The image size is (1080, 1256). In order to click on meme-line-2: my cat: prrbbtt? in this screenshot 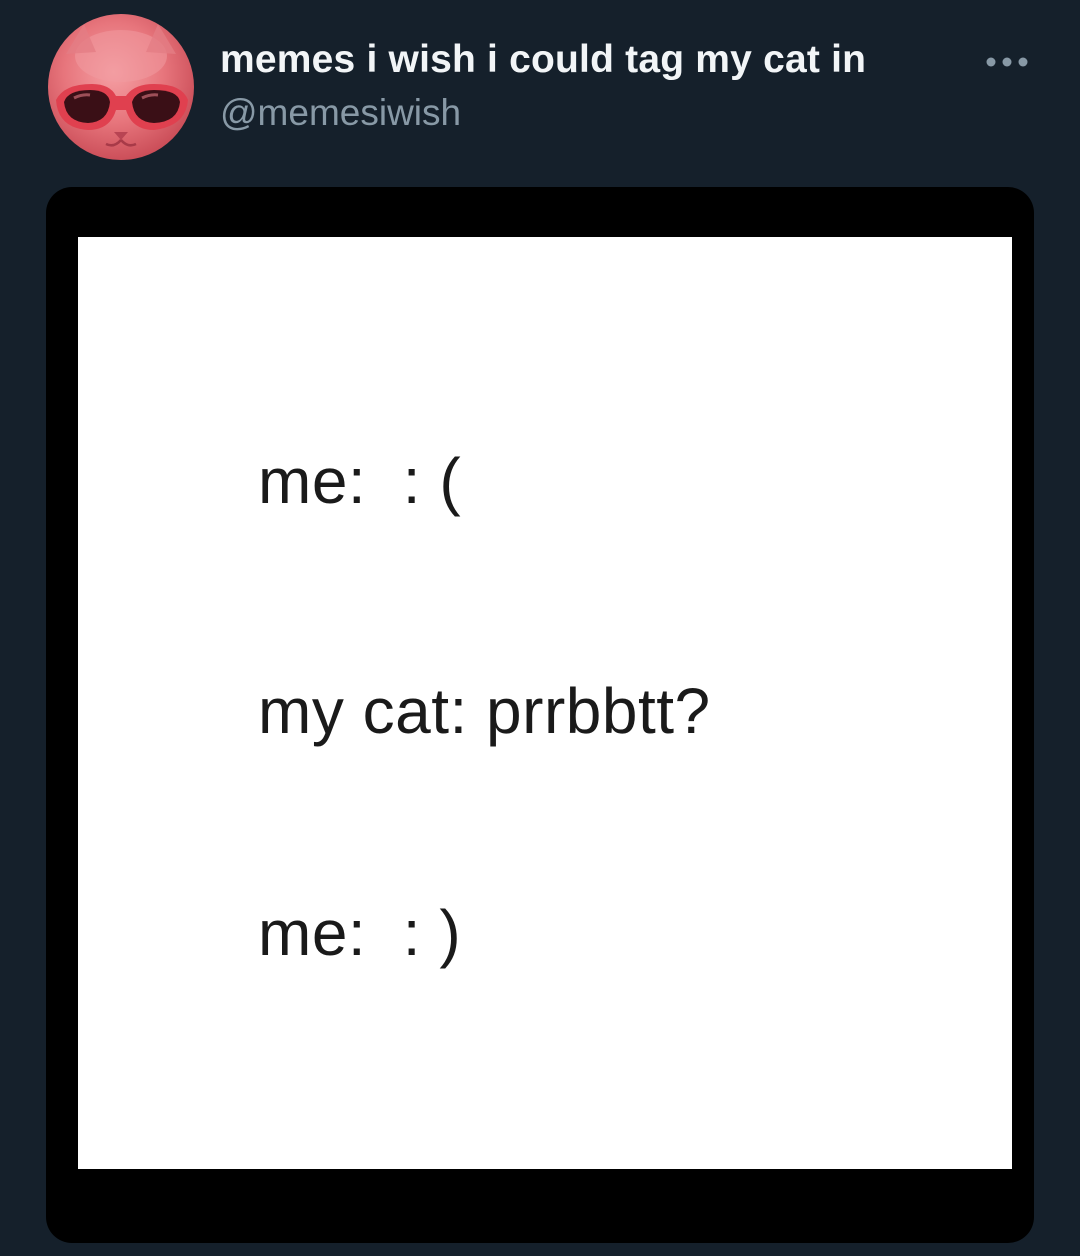, I will do `click(484, 711)`.